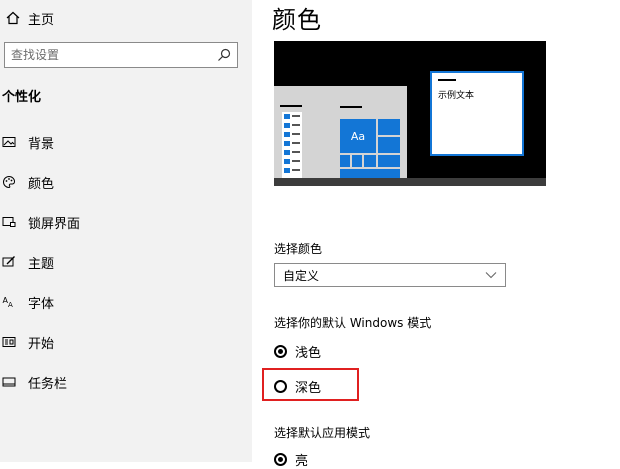  I want to click on preview-taskbar, so click(410, 182).